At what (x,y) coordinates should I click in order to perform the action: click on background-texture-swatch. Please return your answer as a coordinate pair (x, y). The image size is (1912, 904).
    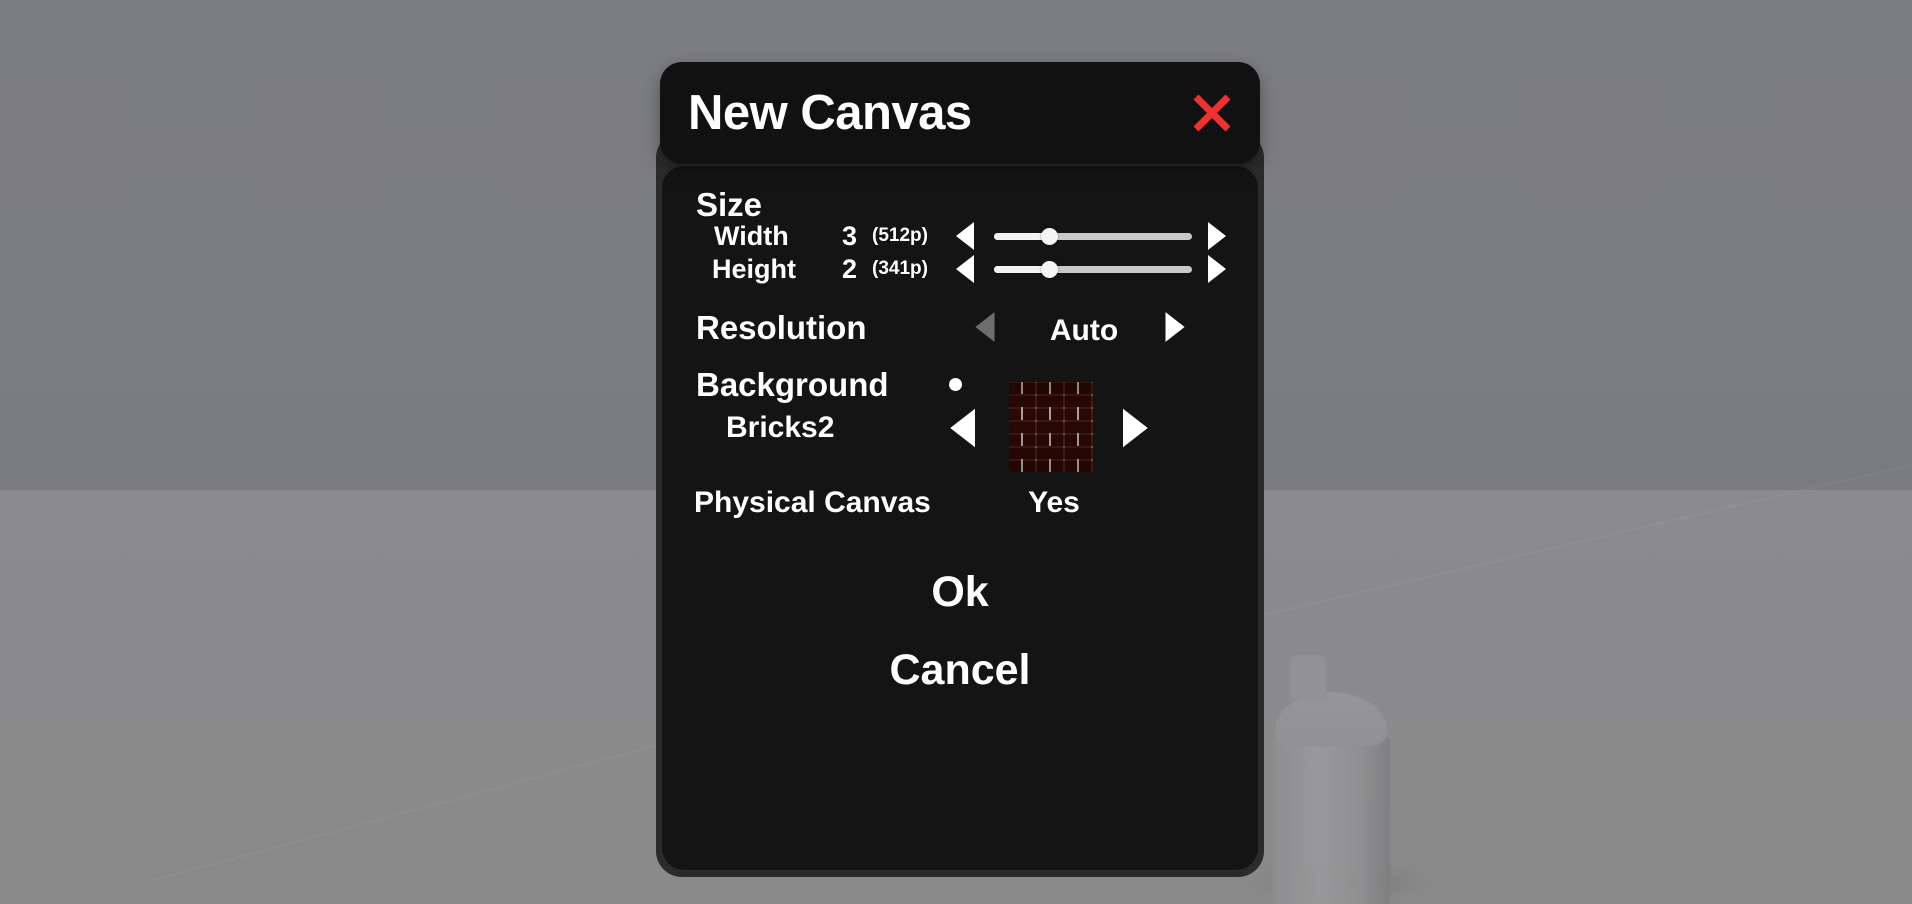
    Looking at the image, I should click on (1051, 427).